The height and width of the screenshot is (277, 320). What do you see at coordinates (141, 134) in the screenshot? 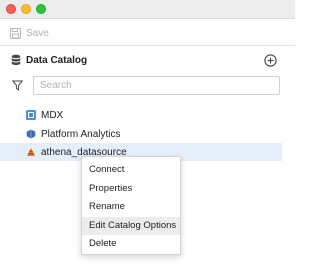
I see `tree-item-platform-analytics: Platform Analytics` at bounding box center [141, 134].